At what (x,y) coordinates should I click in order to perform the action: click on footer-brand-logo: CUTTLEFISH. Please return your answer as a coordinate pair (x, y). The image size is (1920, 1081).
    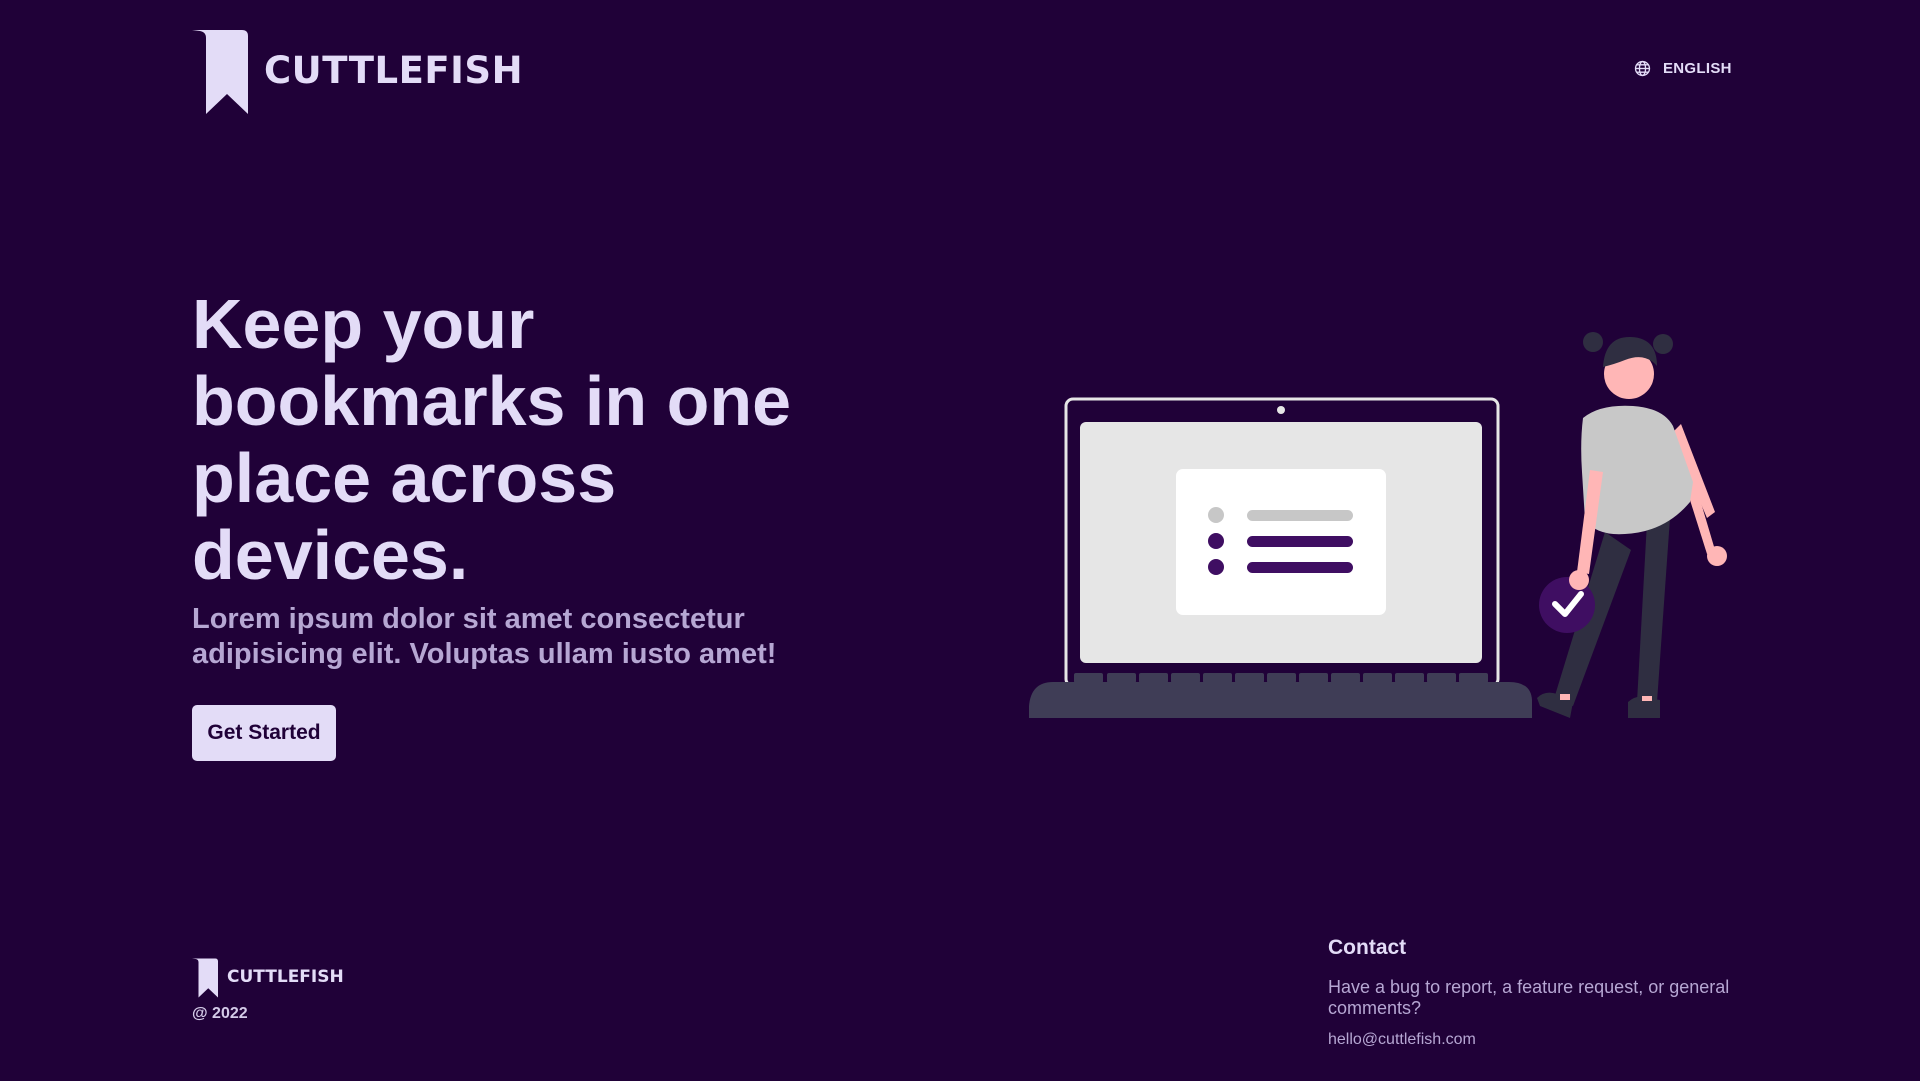
    Looking at the image, I should click on (268, 978).